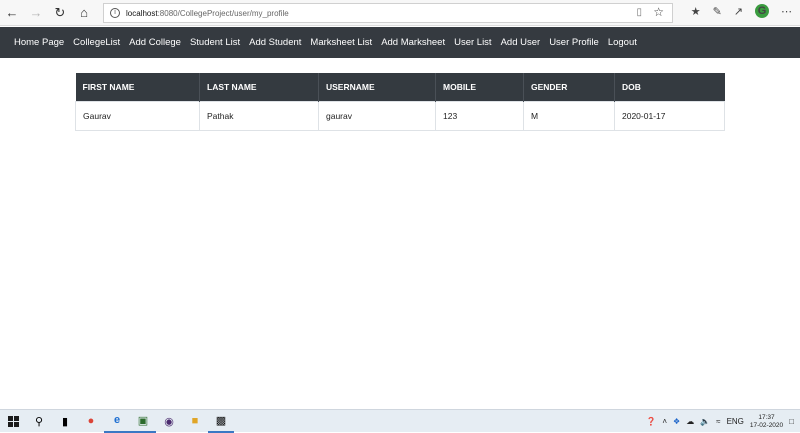  What do you see at coordinates (259, 115) in the screenshot?
I see `cell-last-name: Pathak` at bounding box center [259, 115].